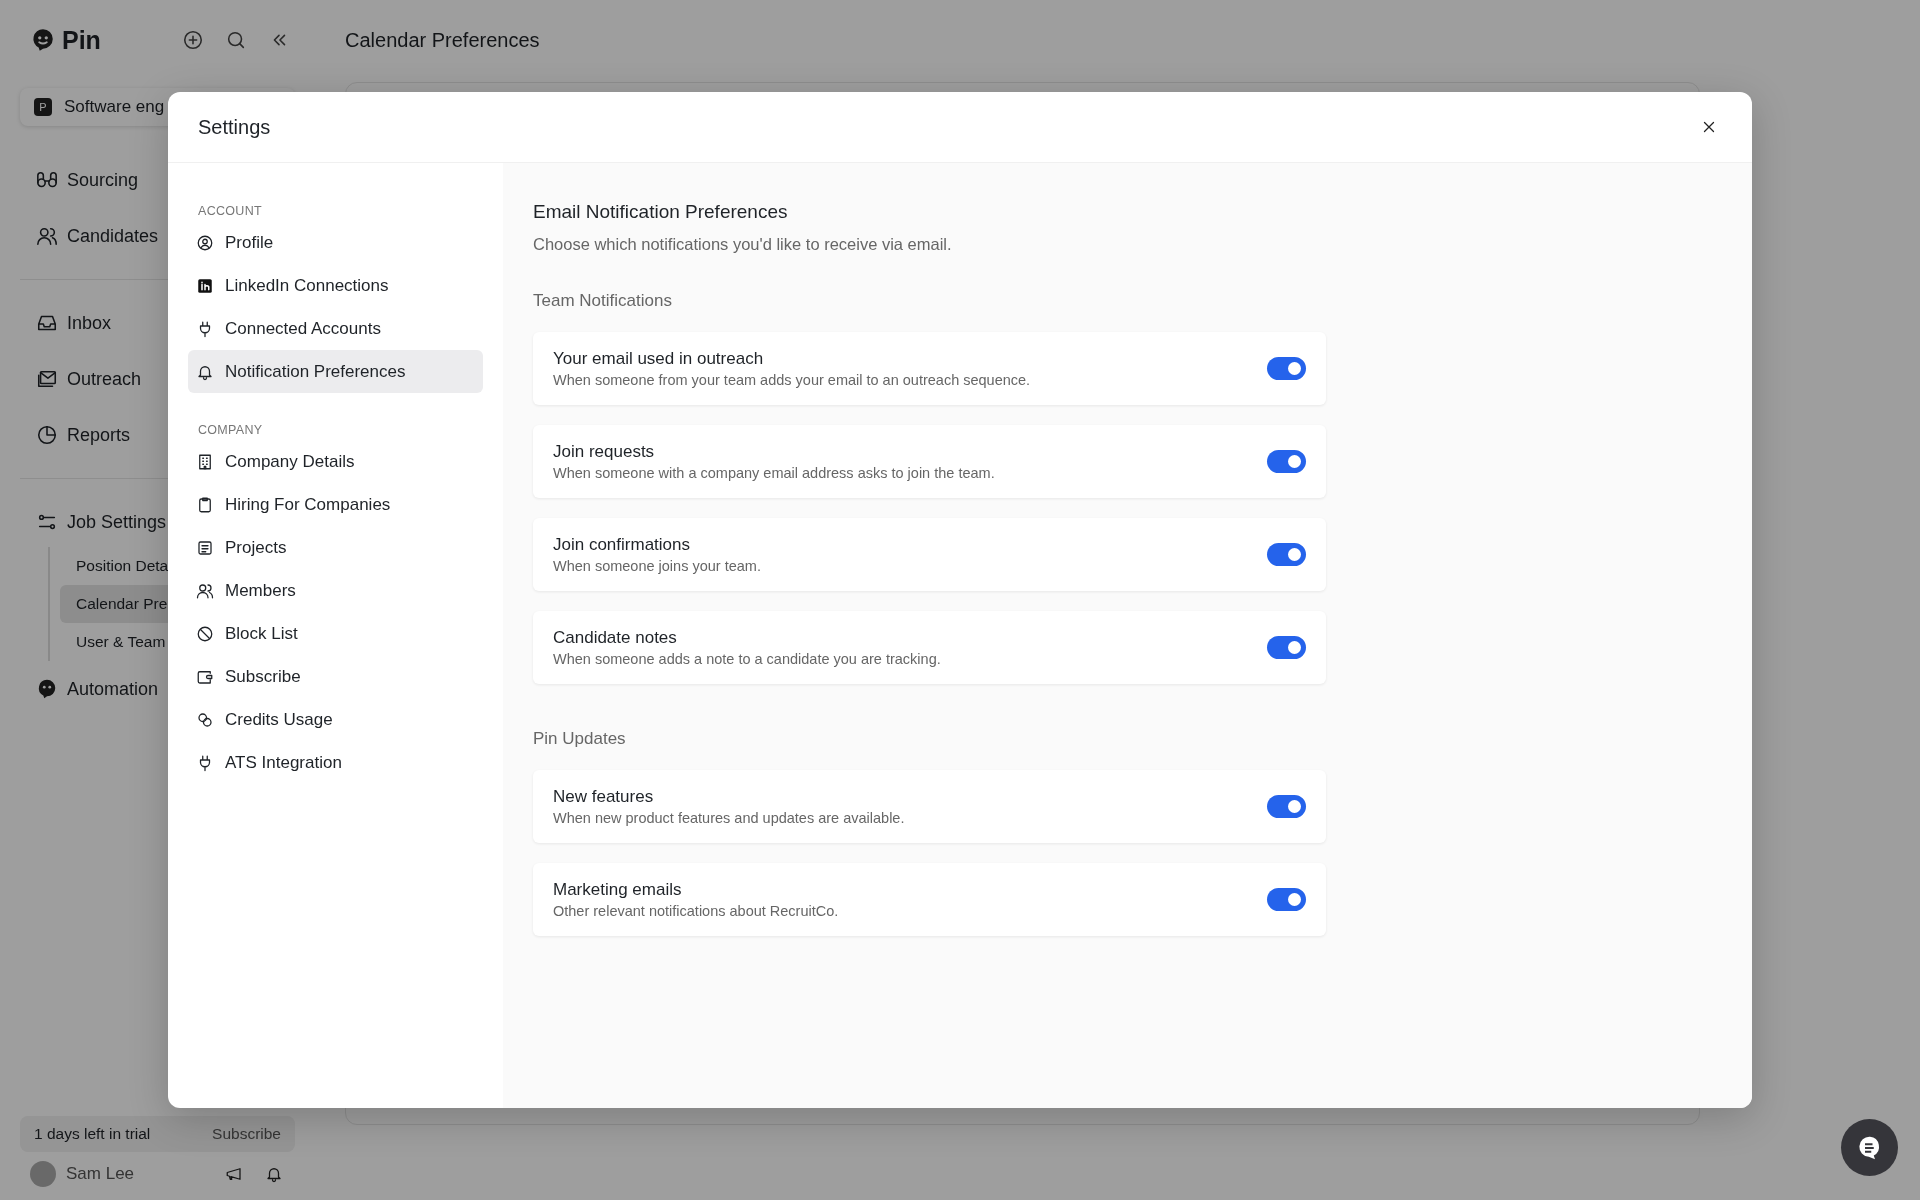  Describe the element at coordinates (622, 545) in the screenshot. I see `notification-title: Join confirmations` at that location.